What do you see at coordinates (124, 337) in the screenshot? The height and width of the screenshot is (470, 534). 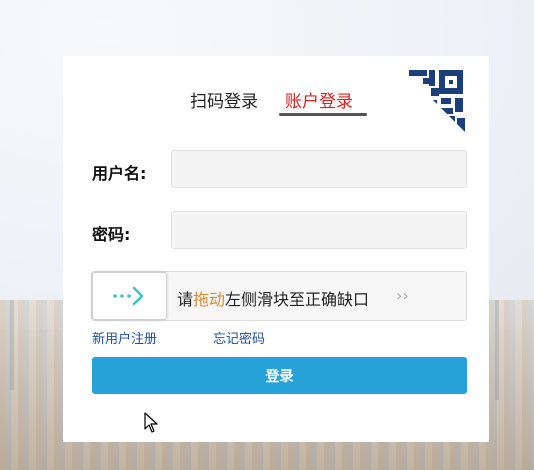 I see `register-link: 新用户注册` at bounding box center [124, 337].